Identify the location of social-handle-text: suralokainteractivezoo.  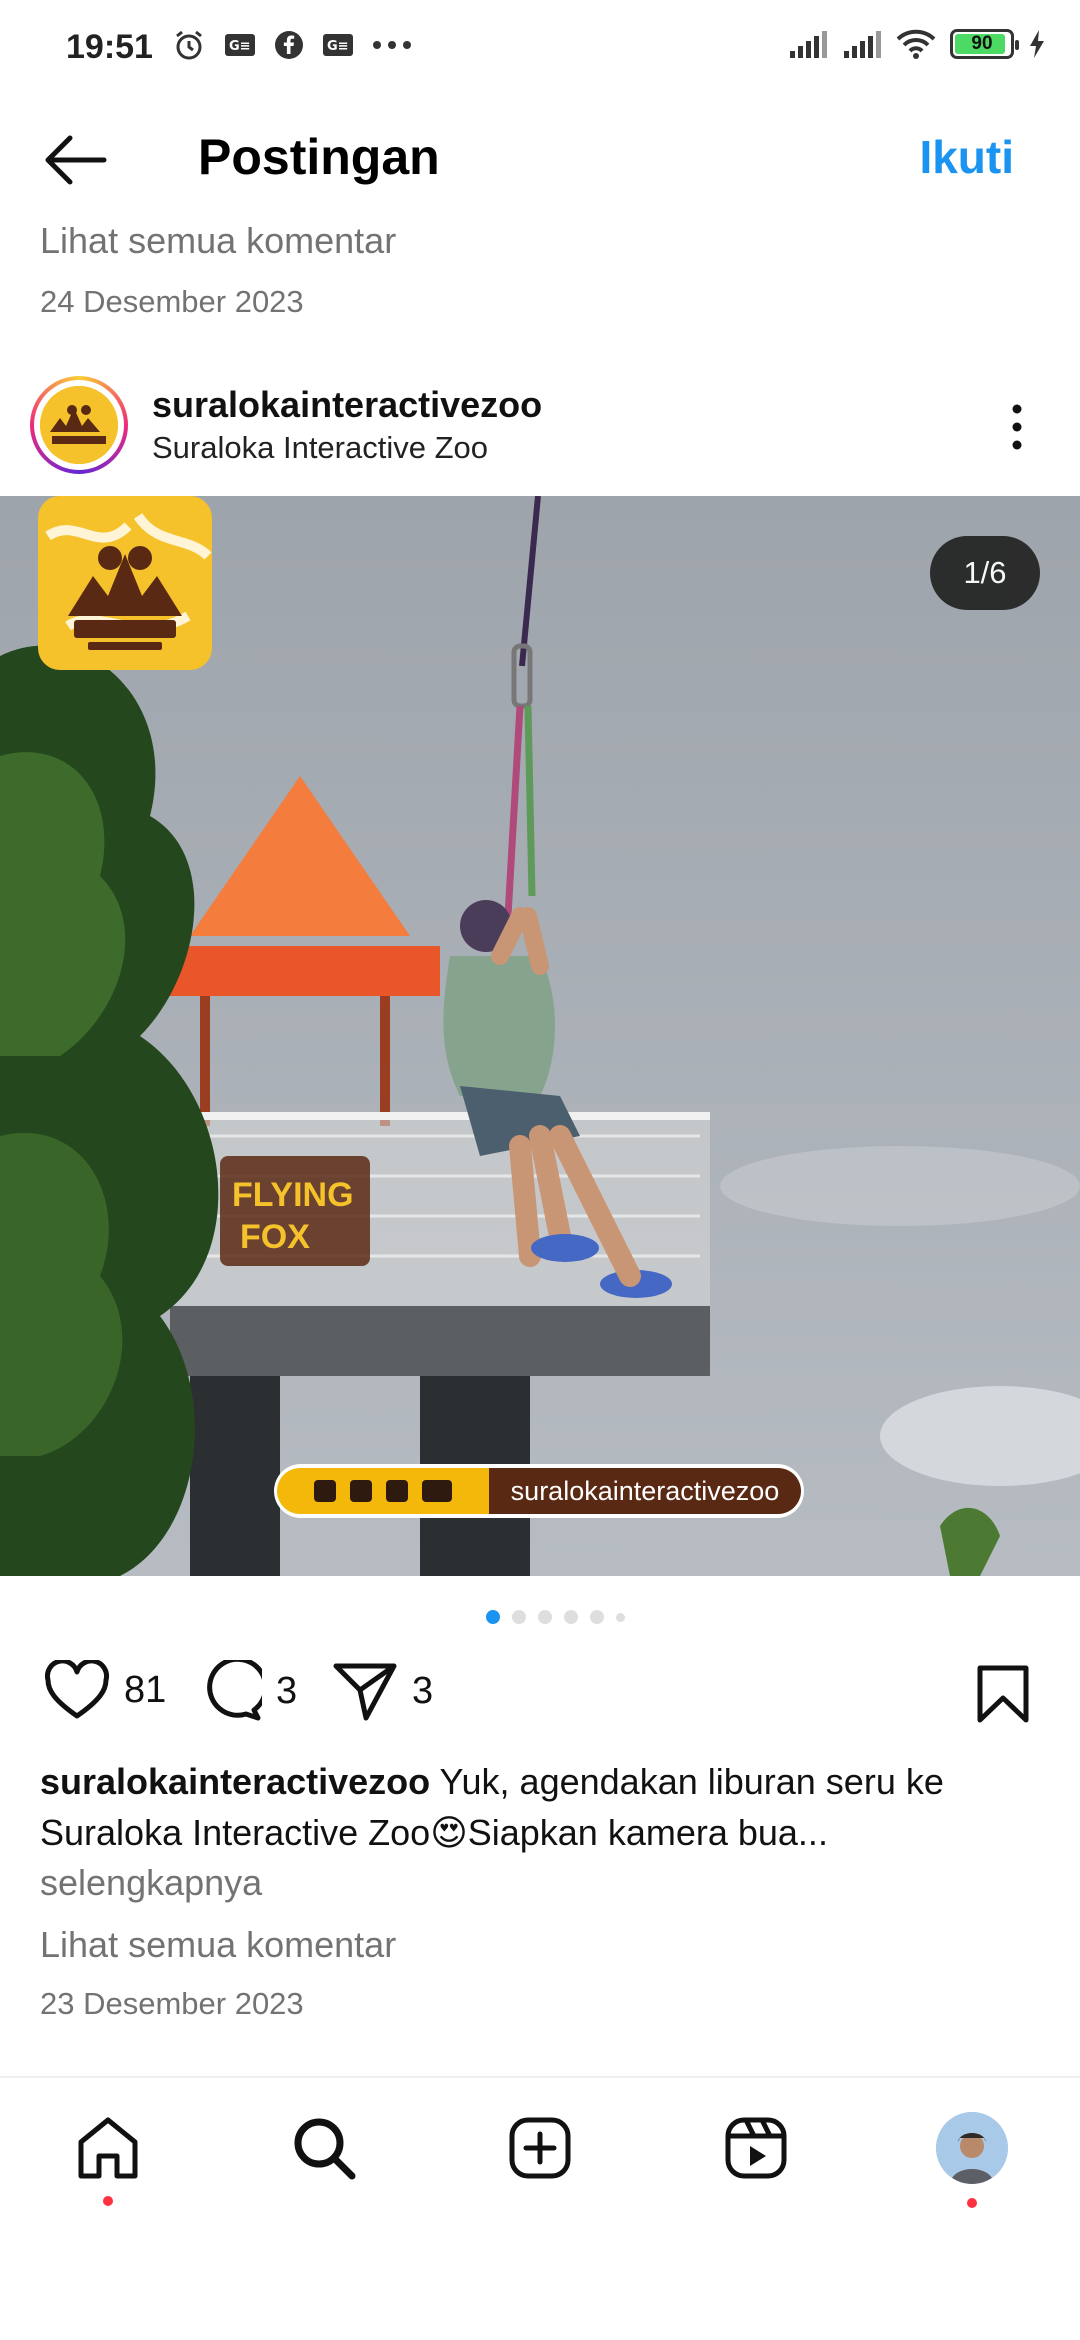
(645, 1491).